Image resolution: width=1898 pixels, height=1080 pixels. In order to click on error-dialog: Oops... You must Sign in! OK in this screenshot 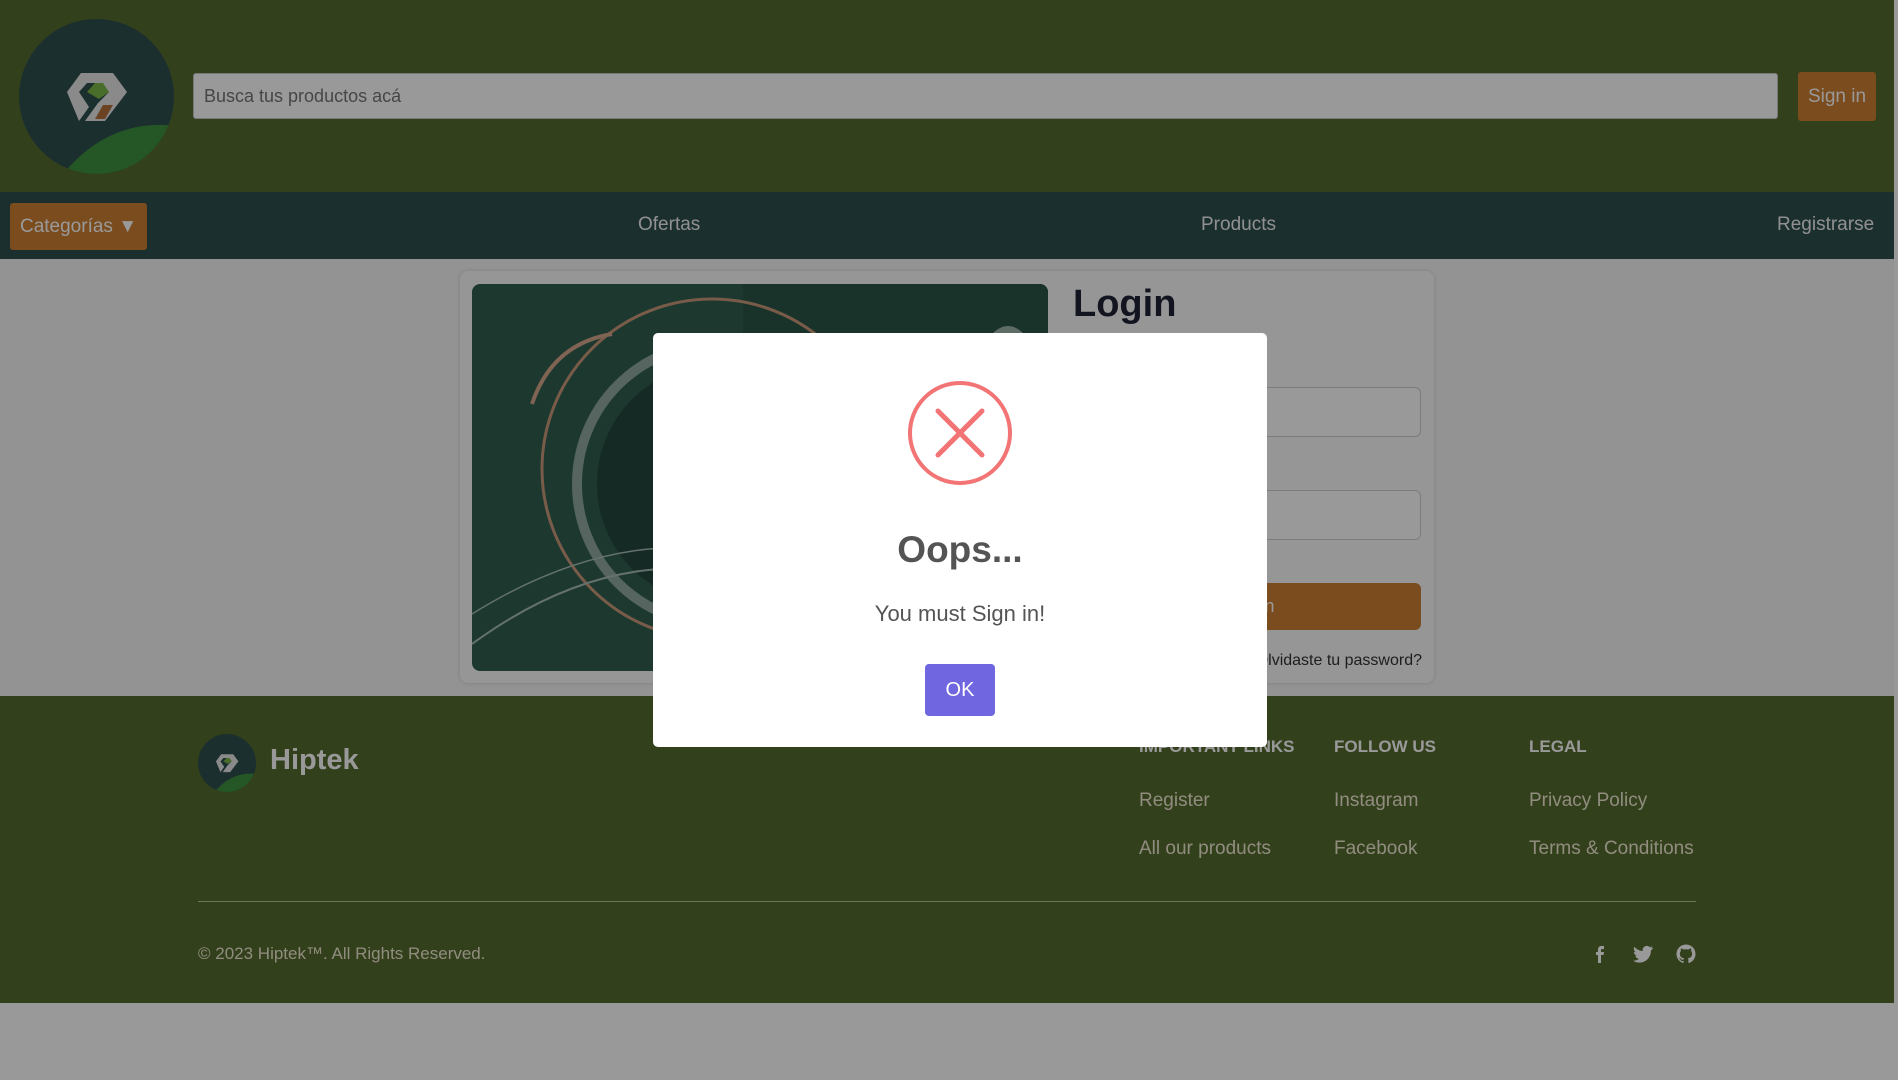, I will do `click(960, 540)`.